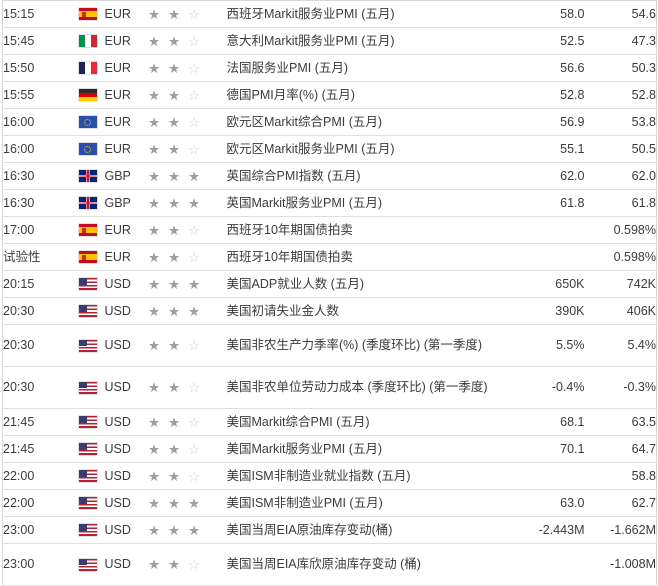 This screenshot has height=586, width=658. What do you see at coordinates (367, 68) in the screenshot?
I see `event-name: 法国服务业PMI (五月)` at bounding box center [367, 68].